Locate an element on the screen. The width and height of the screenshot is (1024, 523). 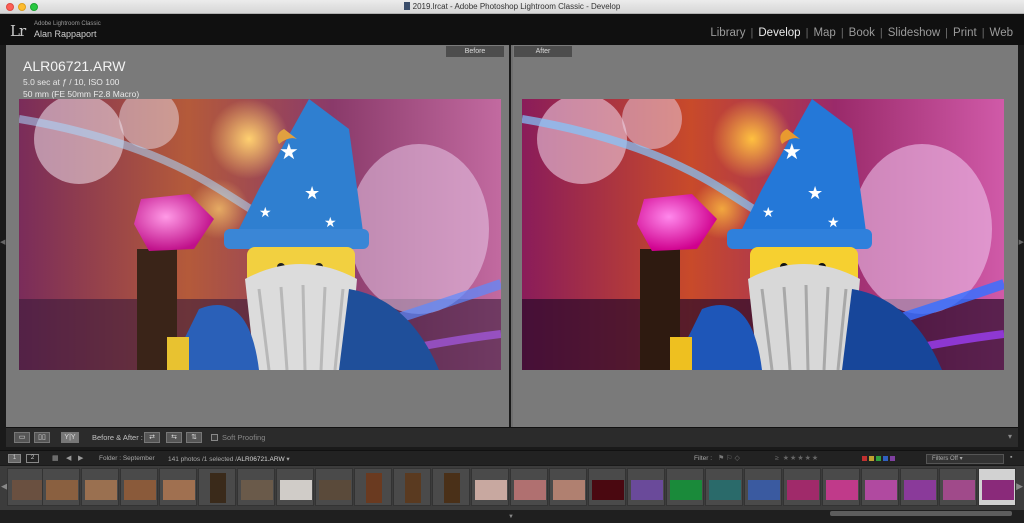
module-library: Library is located at coordinates (727, 33).